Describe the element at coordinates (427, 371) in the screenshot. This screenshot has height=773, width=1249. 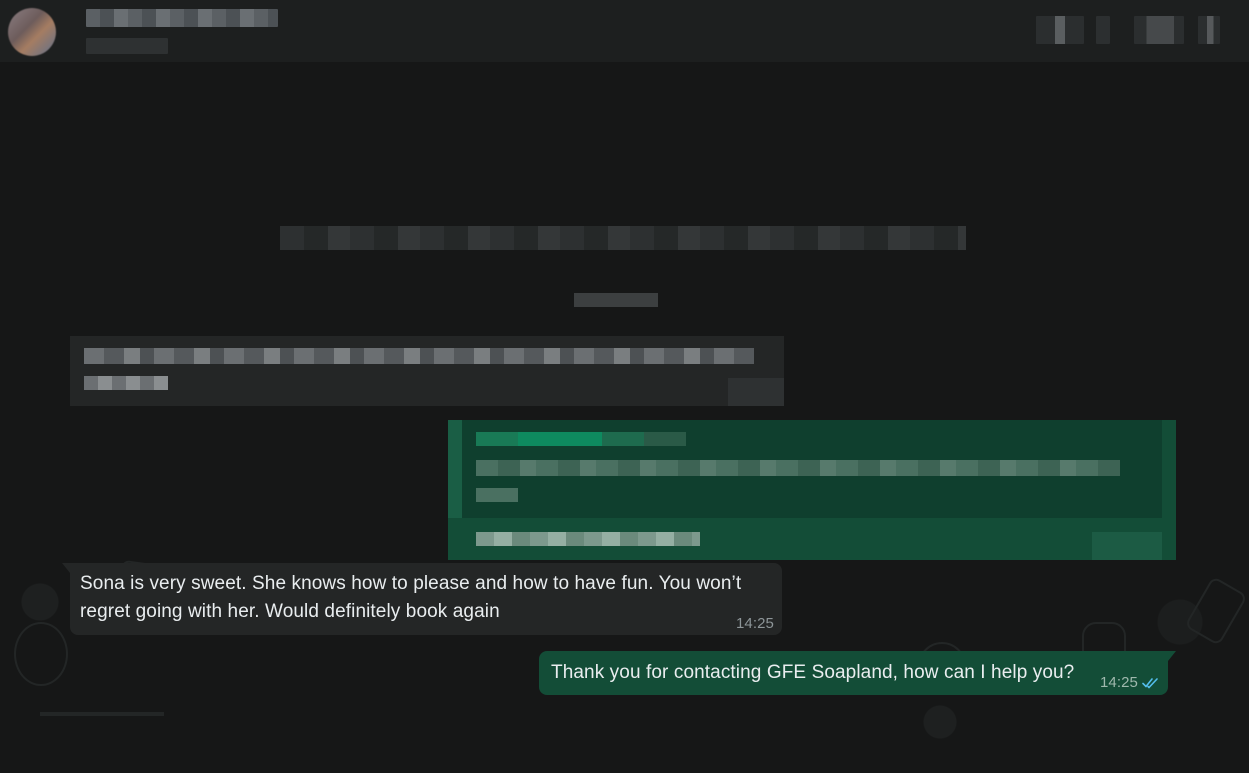
I see `redacted-incoming-message` at that location.